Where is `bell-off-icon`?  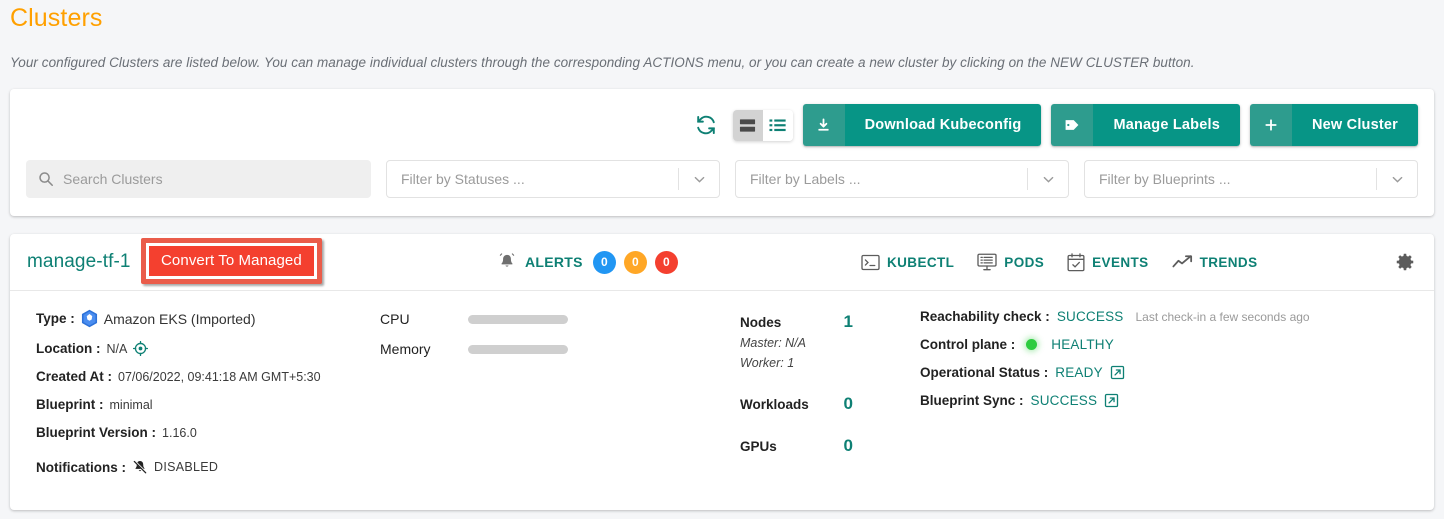 bell-off-icon is located at coordinates (140, 467).